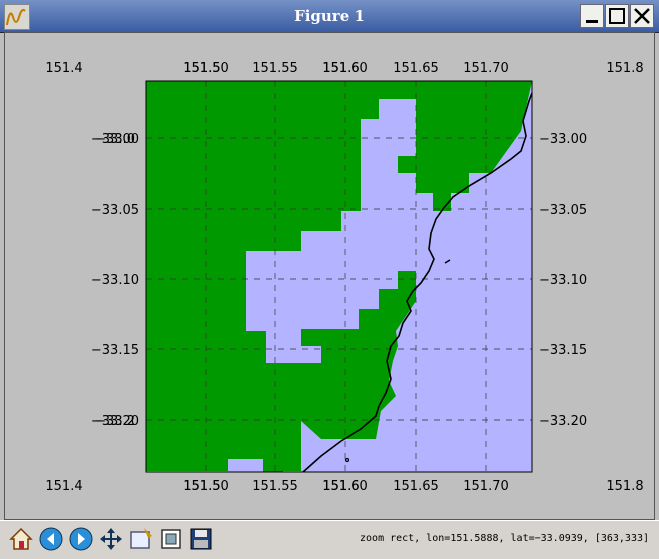 The width and height of the screenshot is (659, 559). What do you see at coordinates (201, 539) in the screenshot?
I see `save-icon` at bounding box center [201, 539].